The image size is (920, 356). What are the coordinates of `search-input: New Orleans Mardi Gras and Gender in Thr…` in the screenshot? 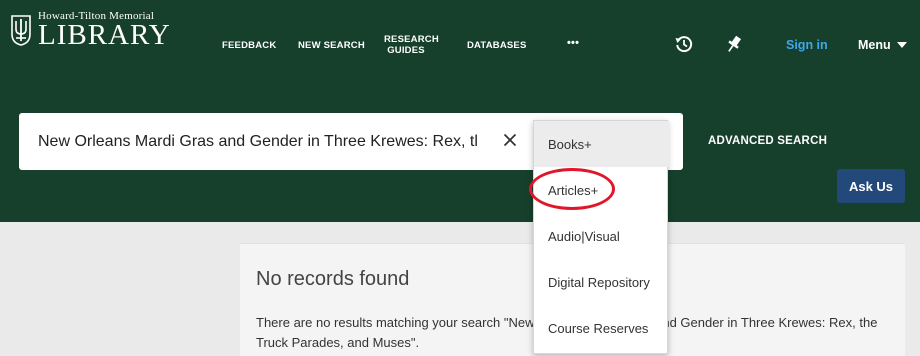 It's located at (264, 141).